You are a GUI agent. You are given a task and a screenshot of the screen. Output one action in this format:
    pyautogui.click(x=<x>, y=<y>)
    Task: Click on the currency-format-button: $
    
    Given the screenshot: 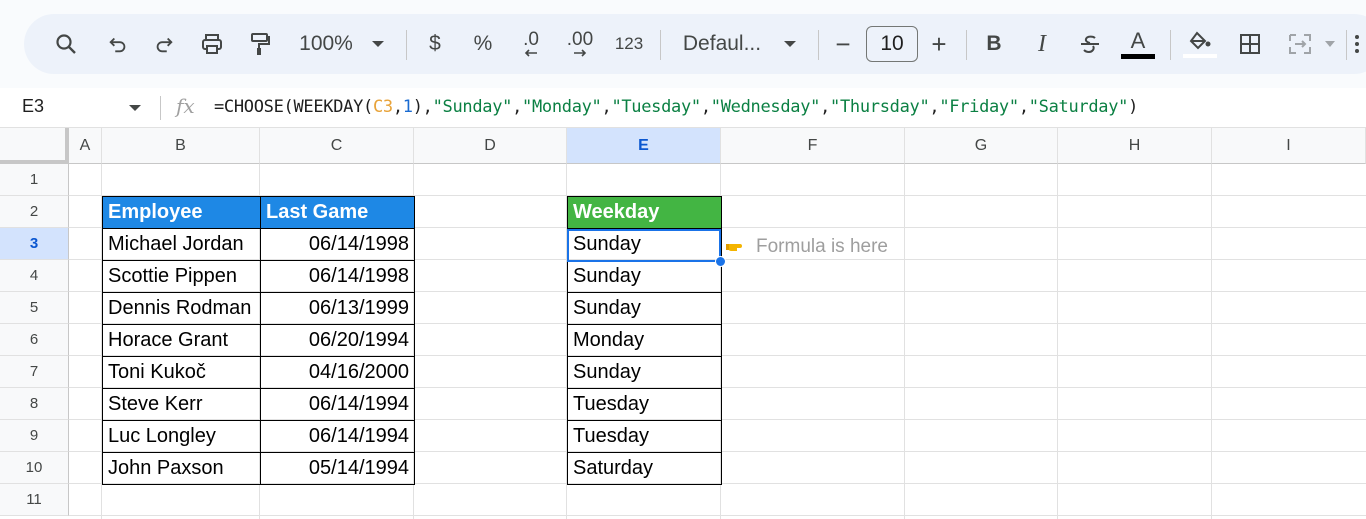 What is the action you would take?
    pyautogui.click(x=435, y=44)
    